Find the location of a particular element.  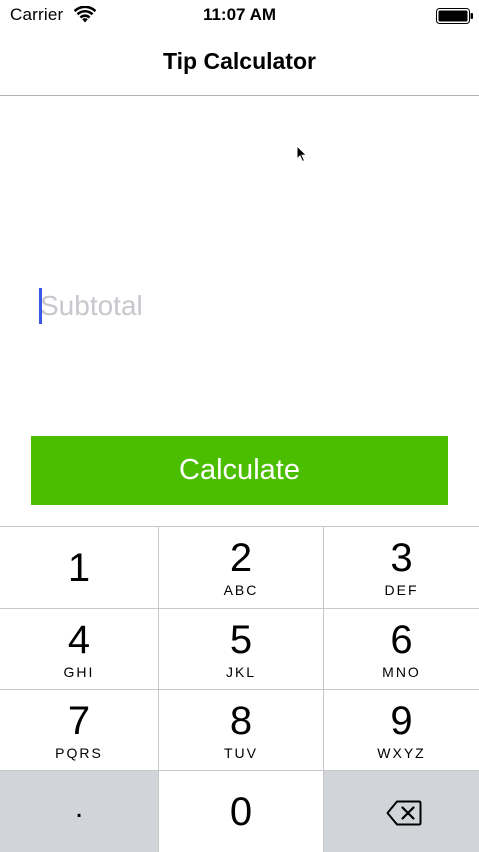

key-digit: 5 is located at coordinates (241, 640).